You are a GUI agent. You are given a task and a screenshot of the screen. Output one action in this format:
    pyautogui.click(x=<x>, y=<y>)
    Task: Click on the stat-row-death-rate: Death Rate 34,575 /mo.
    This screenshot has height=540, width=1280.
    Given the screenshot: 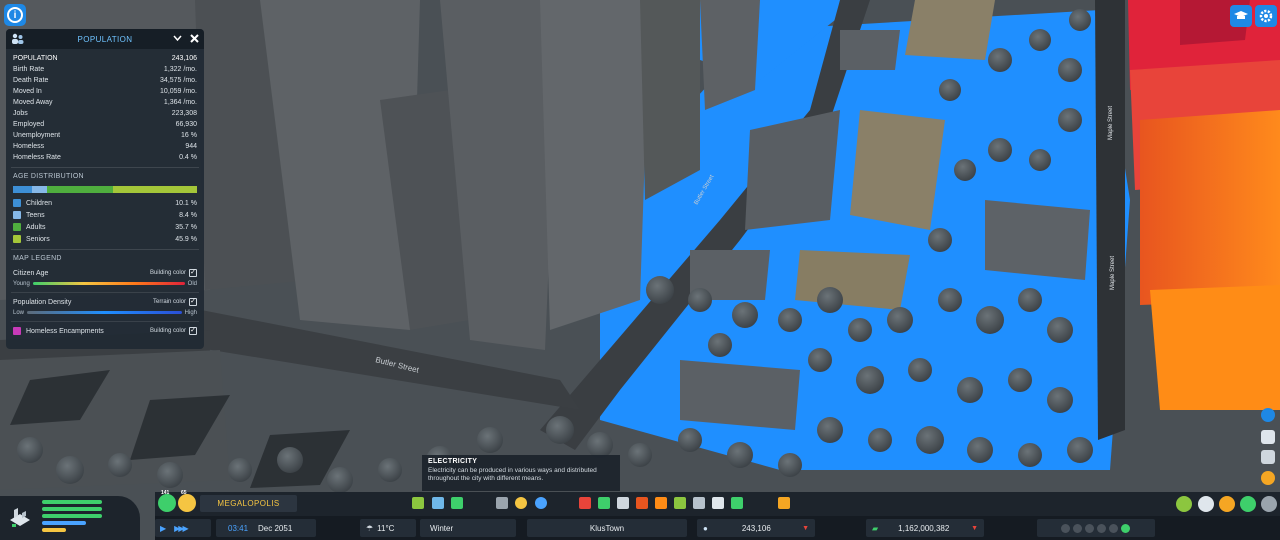 What is the action you would take?
    pyautogui.click(x=105, y=80)
    